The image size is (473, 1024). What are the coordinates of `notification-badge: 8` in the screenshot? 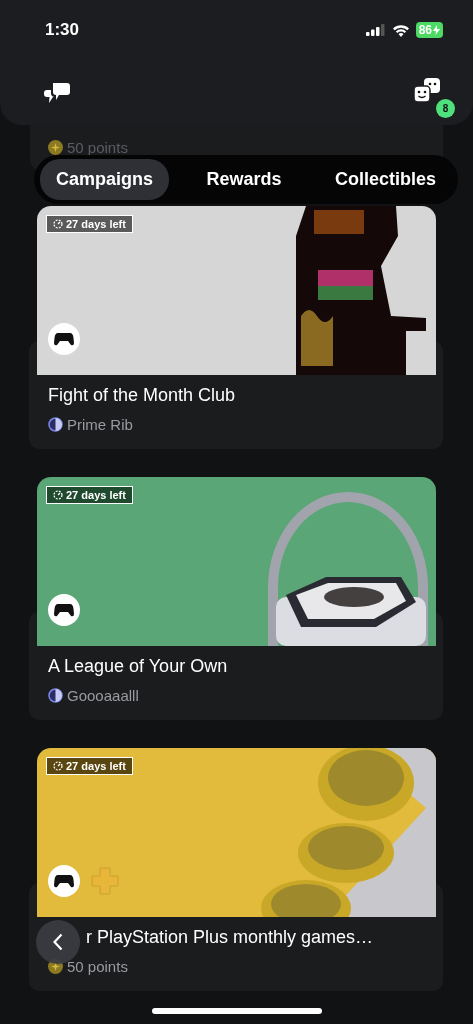 It's located at (445, 108).